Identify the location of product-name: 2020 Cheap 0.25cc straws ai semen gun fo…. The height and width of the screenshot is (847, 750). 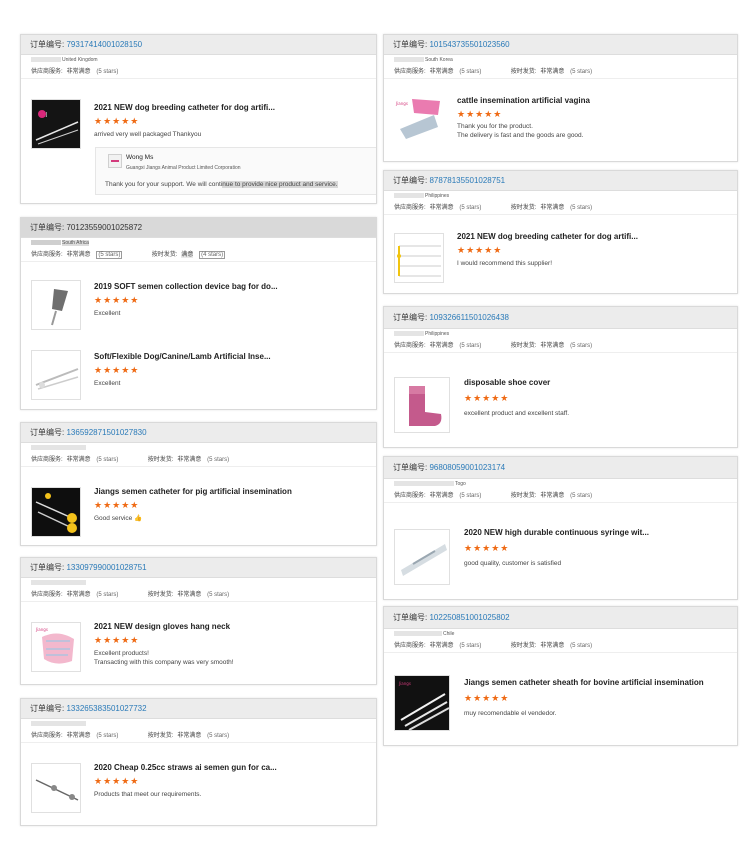
(185, 767).